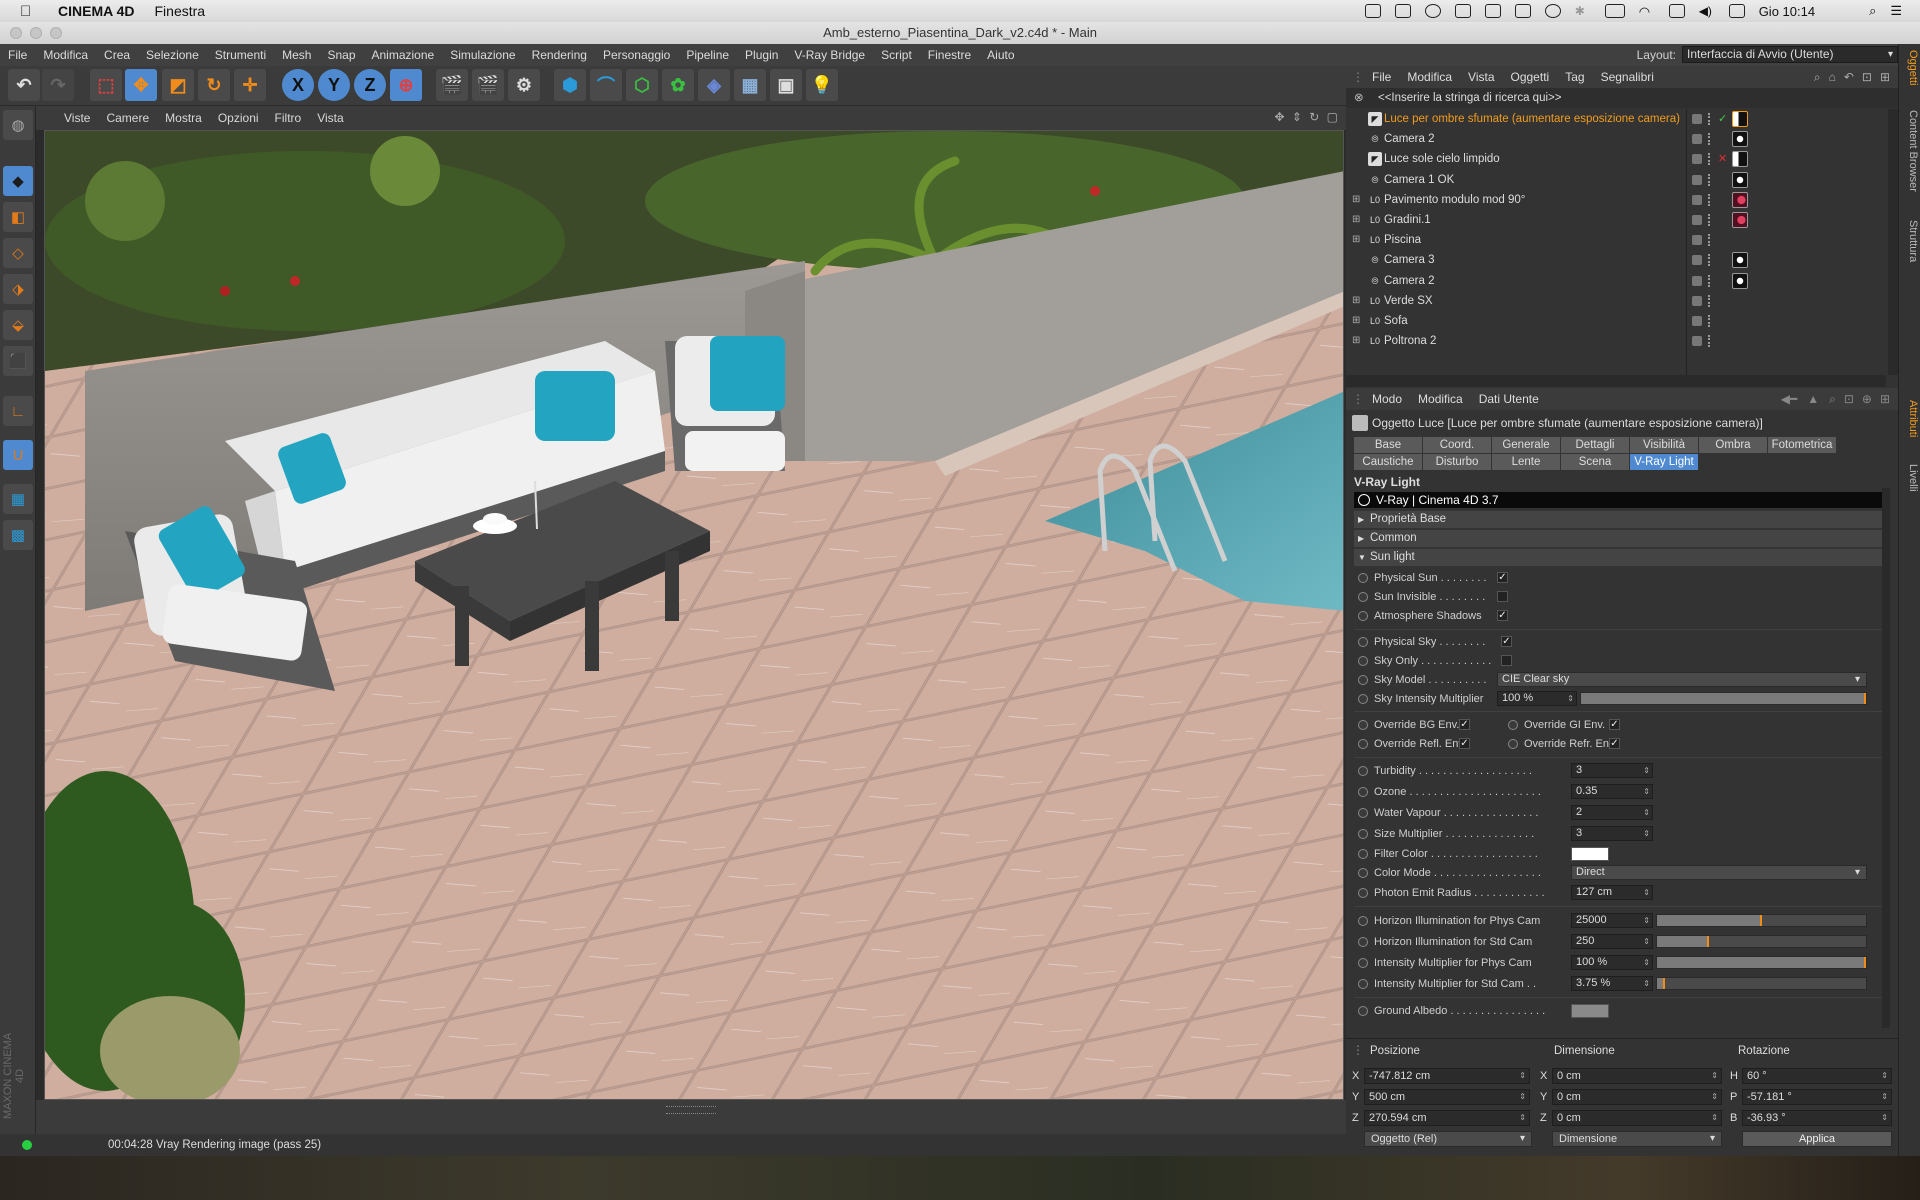 This screenshot has width=1920, height=1200. I want to click on light-icon: 💡, so click(822, 85).